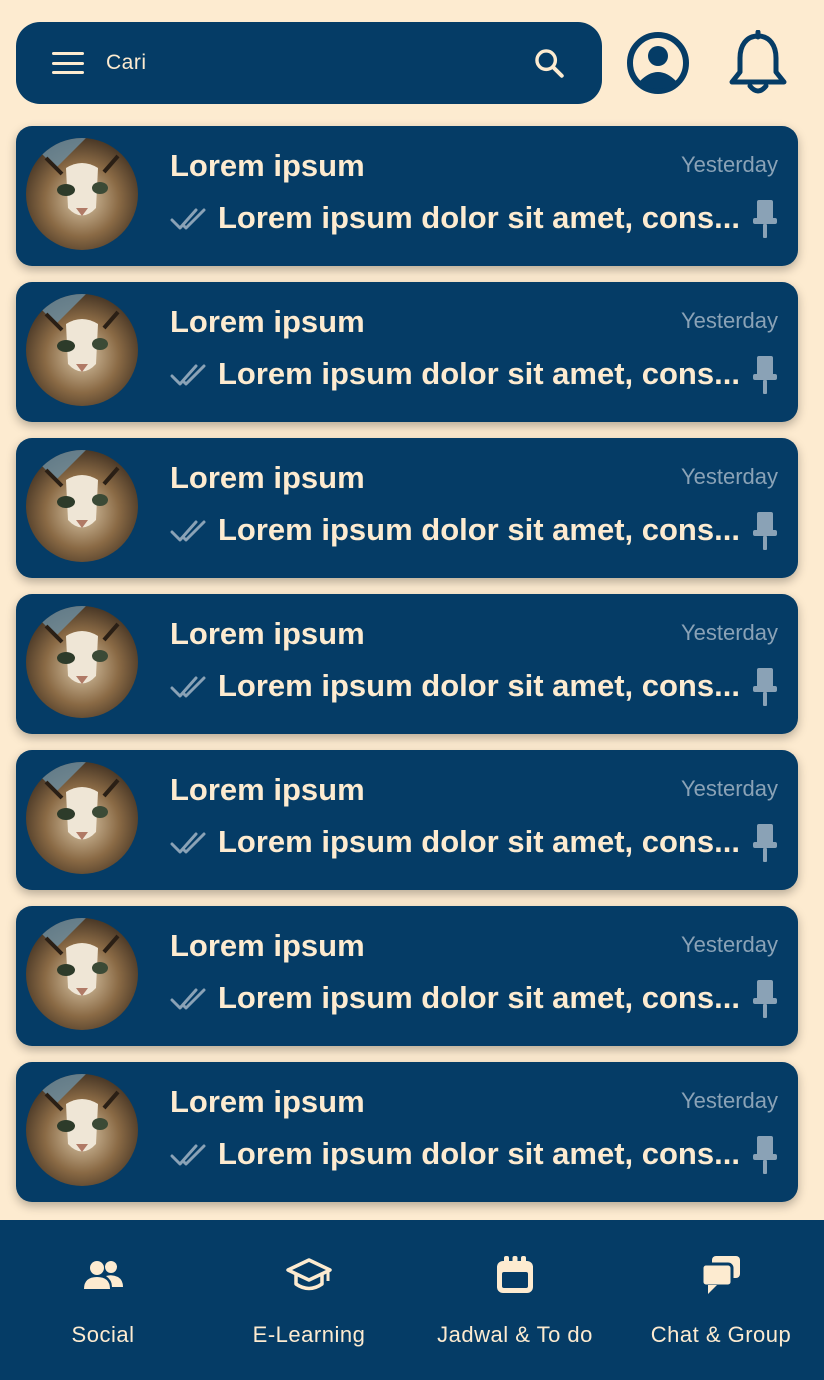 The width and height of the screenshot is (824, 1380). What do you see at coordinates (549, 63) in the screenshot?
I see `search-icon` at bounding box center [549, 63].